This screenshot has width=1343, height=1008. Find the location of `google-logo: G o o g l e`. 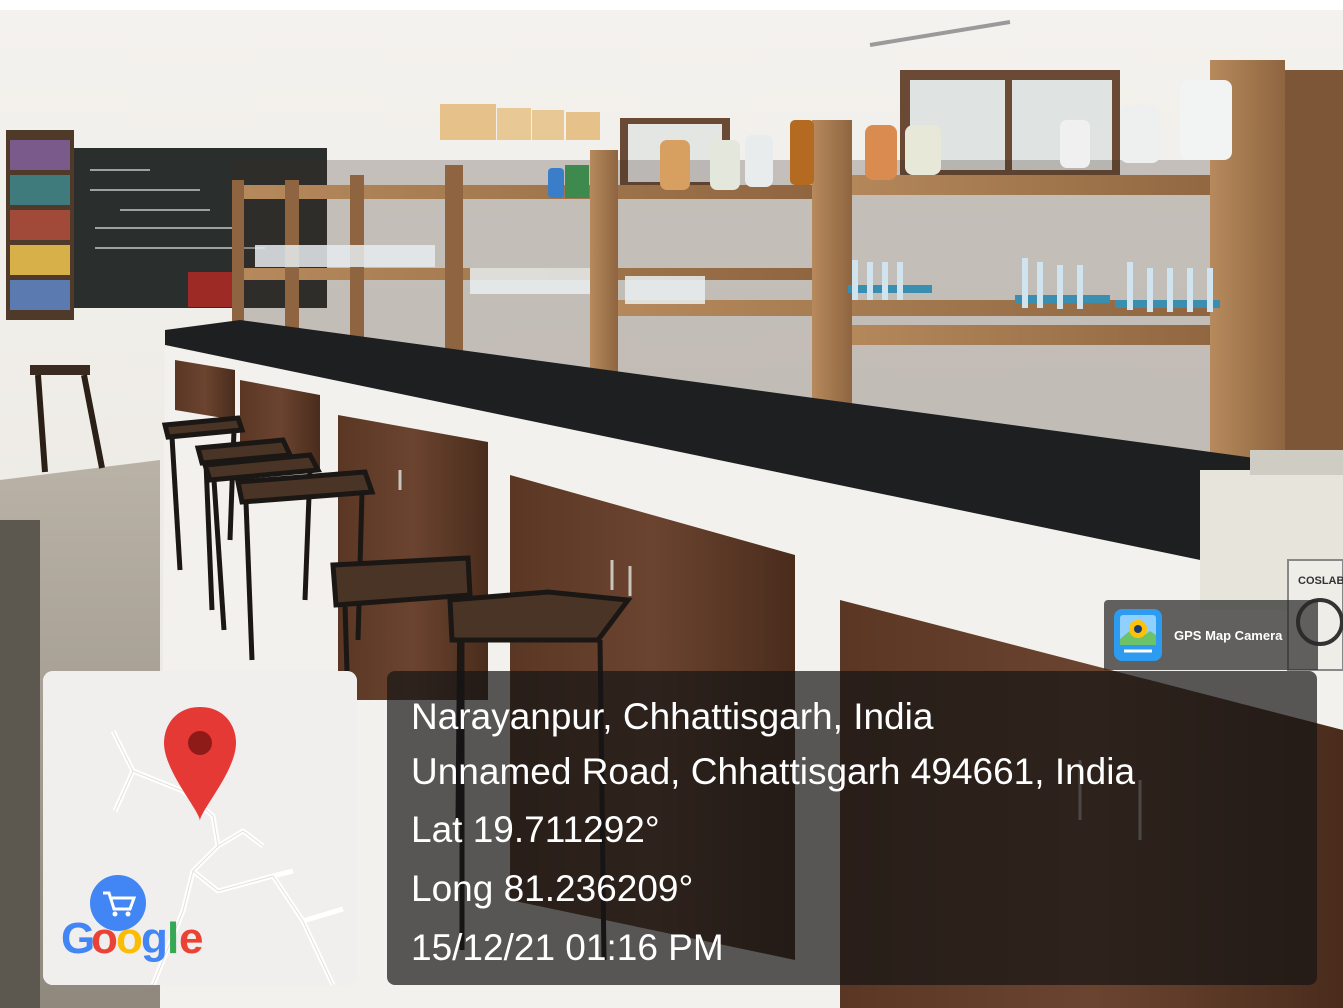

google-logo: G o o g l e is located at coordinates (132, 938).